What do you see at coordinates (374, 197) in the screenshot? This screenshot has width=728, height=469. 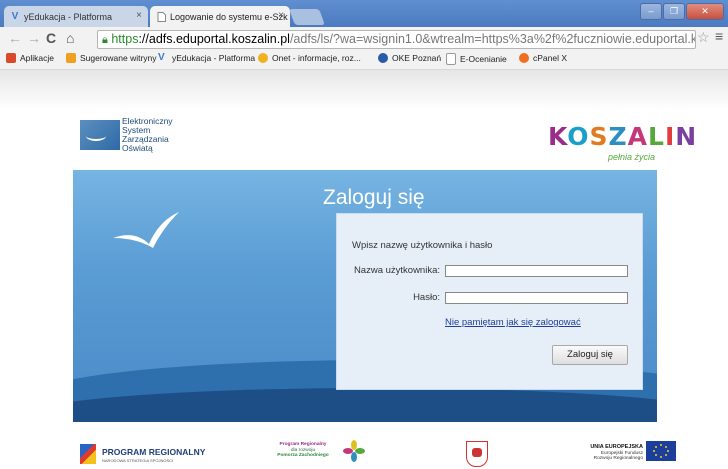 I see `login-title: Zaloguj się` at bounding box center [374, 197].